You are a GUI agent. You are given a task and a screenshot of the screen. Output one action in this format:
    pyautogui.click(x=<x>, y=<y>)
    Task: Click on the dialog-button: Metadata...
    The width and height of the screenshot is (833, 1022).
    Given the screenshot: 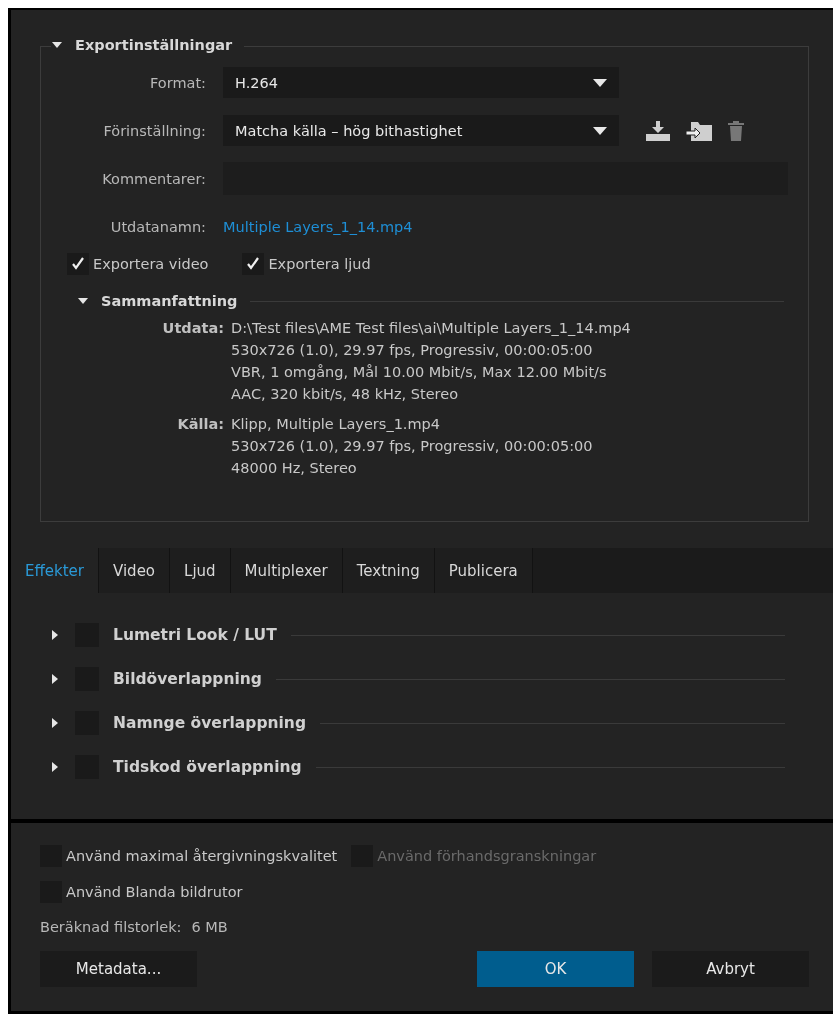 What is the action you would take?
    pyautogui.click(x=118, y=969)
    